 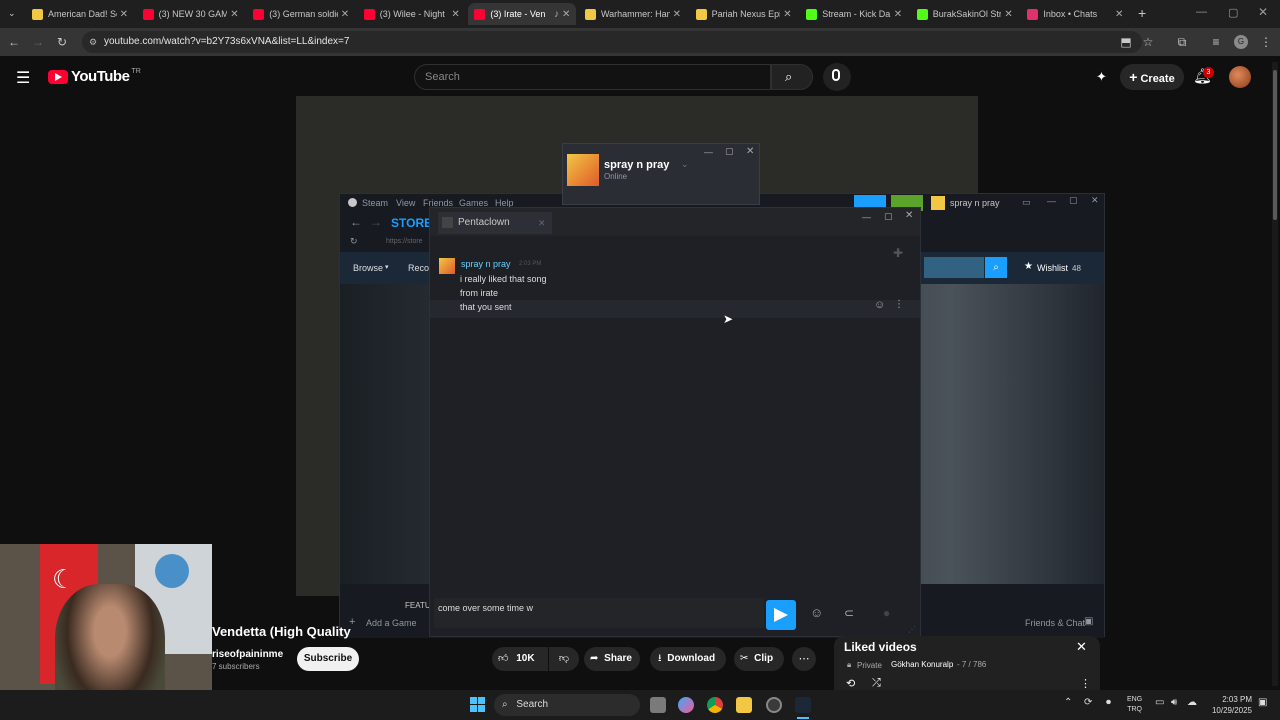 I want to click on volume-icon: 🔊︎, so click(x=1174, y=702).